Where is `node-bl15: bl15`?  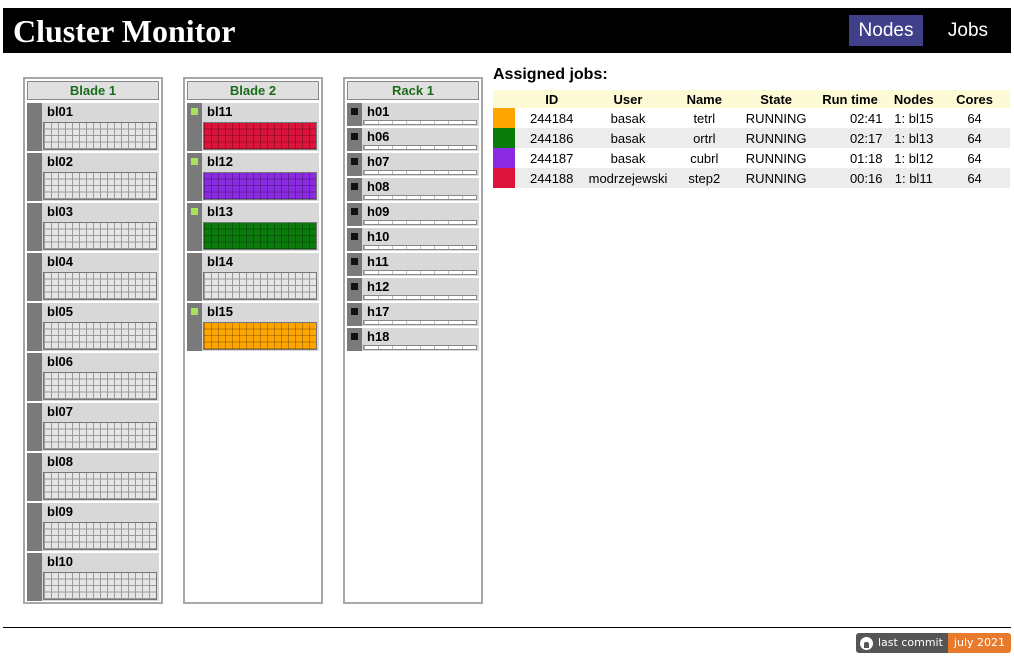 node-bl15: bl15 is located at coordinates (253, 327).